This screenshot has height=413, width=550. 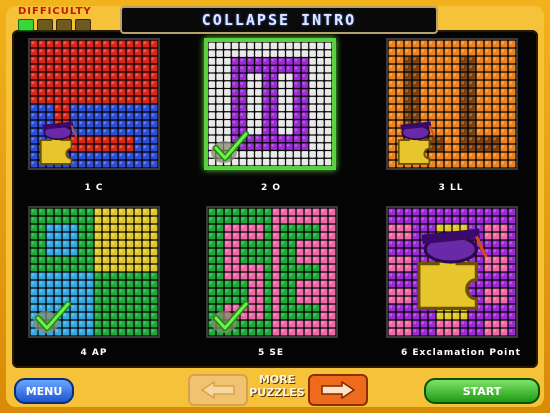 I want to click on prev-page-button, so click(x=218, y=390).